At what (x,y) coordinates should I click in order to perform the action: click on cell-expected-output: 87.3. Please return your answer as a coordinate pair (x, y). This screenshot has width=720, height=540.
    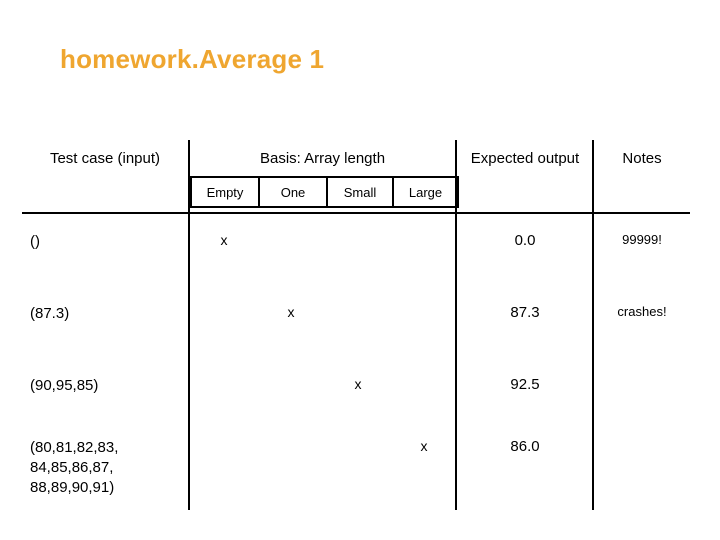
    Looking at the image, I should click on (525, 312).